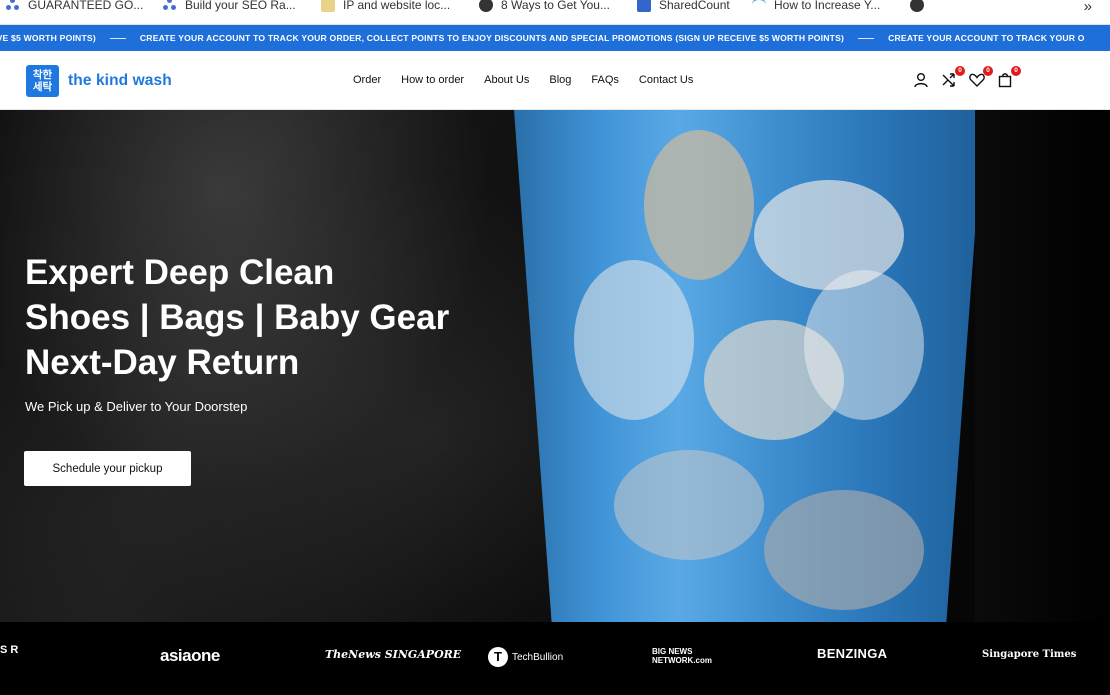 This screenshot has width=1110, height=695. What do you see at coordinates (190, 655) in the screenshot?
I see `press-logo-asiaone: asiaone` at bounding box center [190, 655].